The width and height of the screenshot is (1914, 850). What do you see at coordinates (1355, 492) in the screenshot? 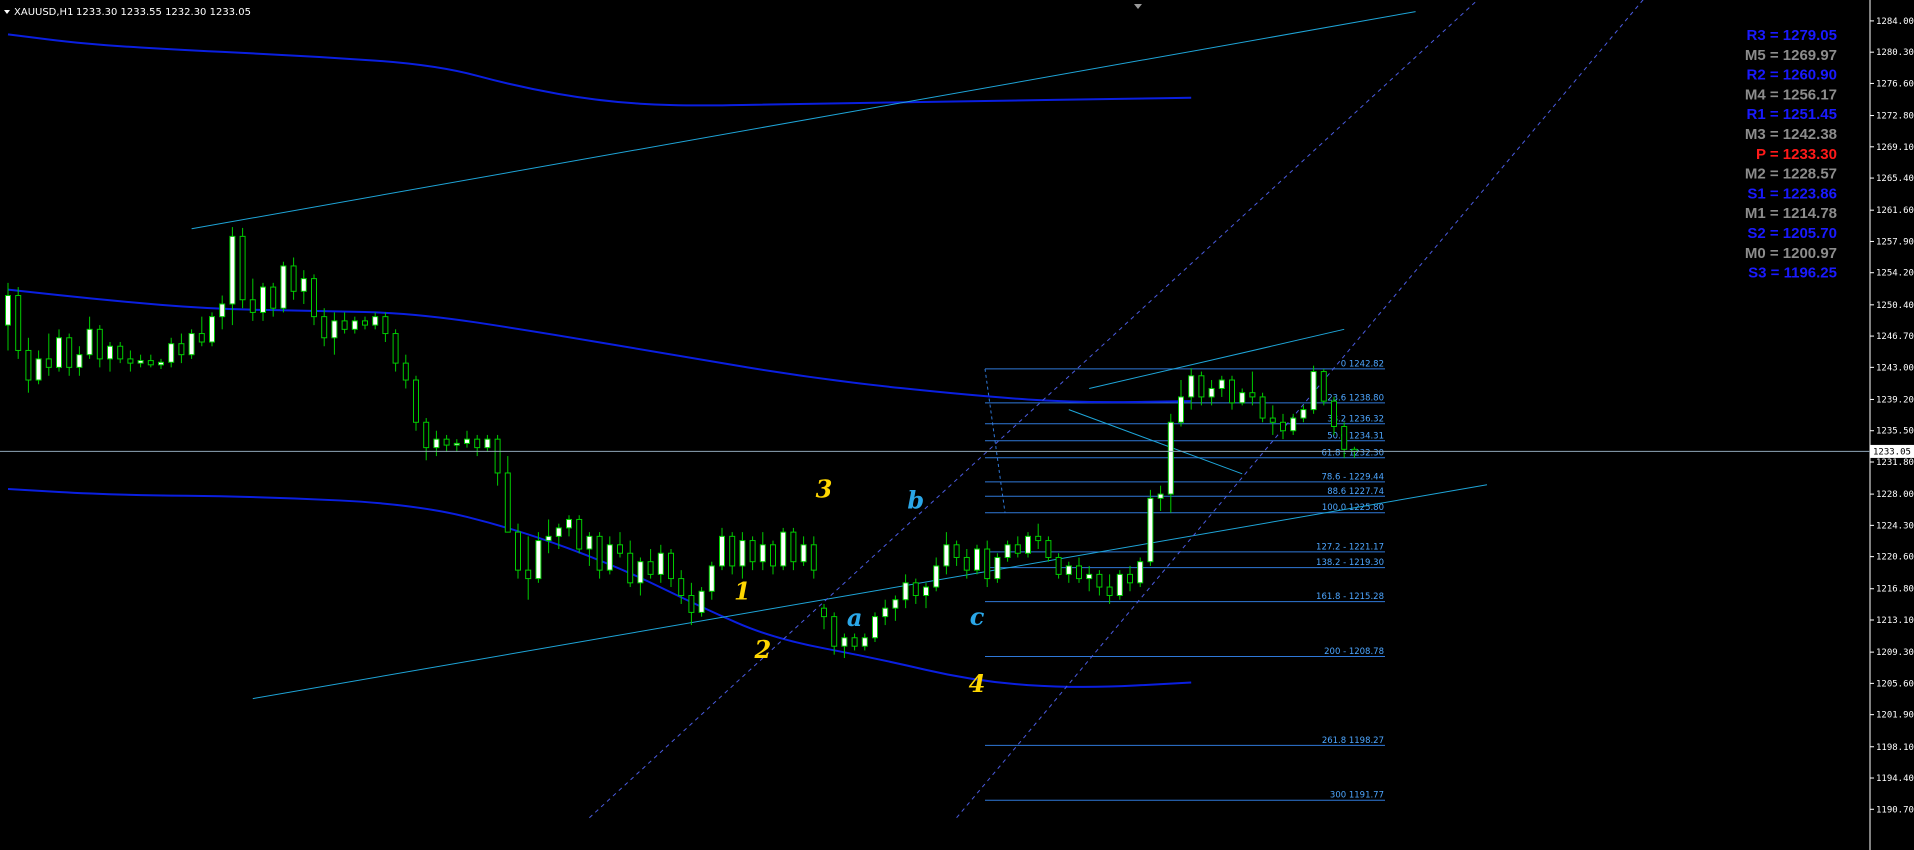
I see `fib-level-label: 88.6 1227.74` at bounding box center [1355, 492].